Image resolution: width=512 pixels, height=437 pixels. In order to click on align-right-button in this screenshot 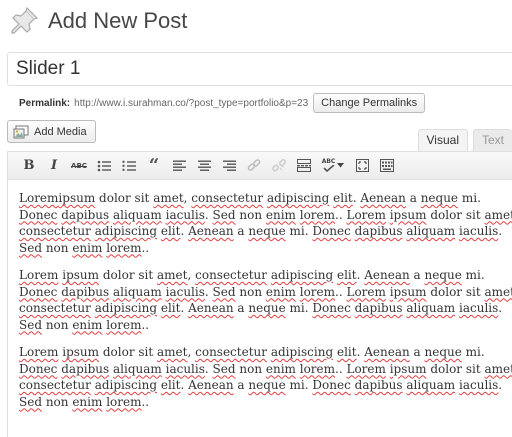, I will do `click(229, 166)`.